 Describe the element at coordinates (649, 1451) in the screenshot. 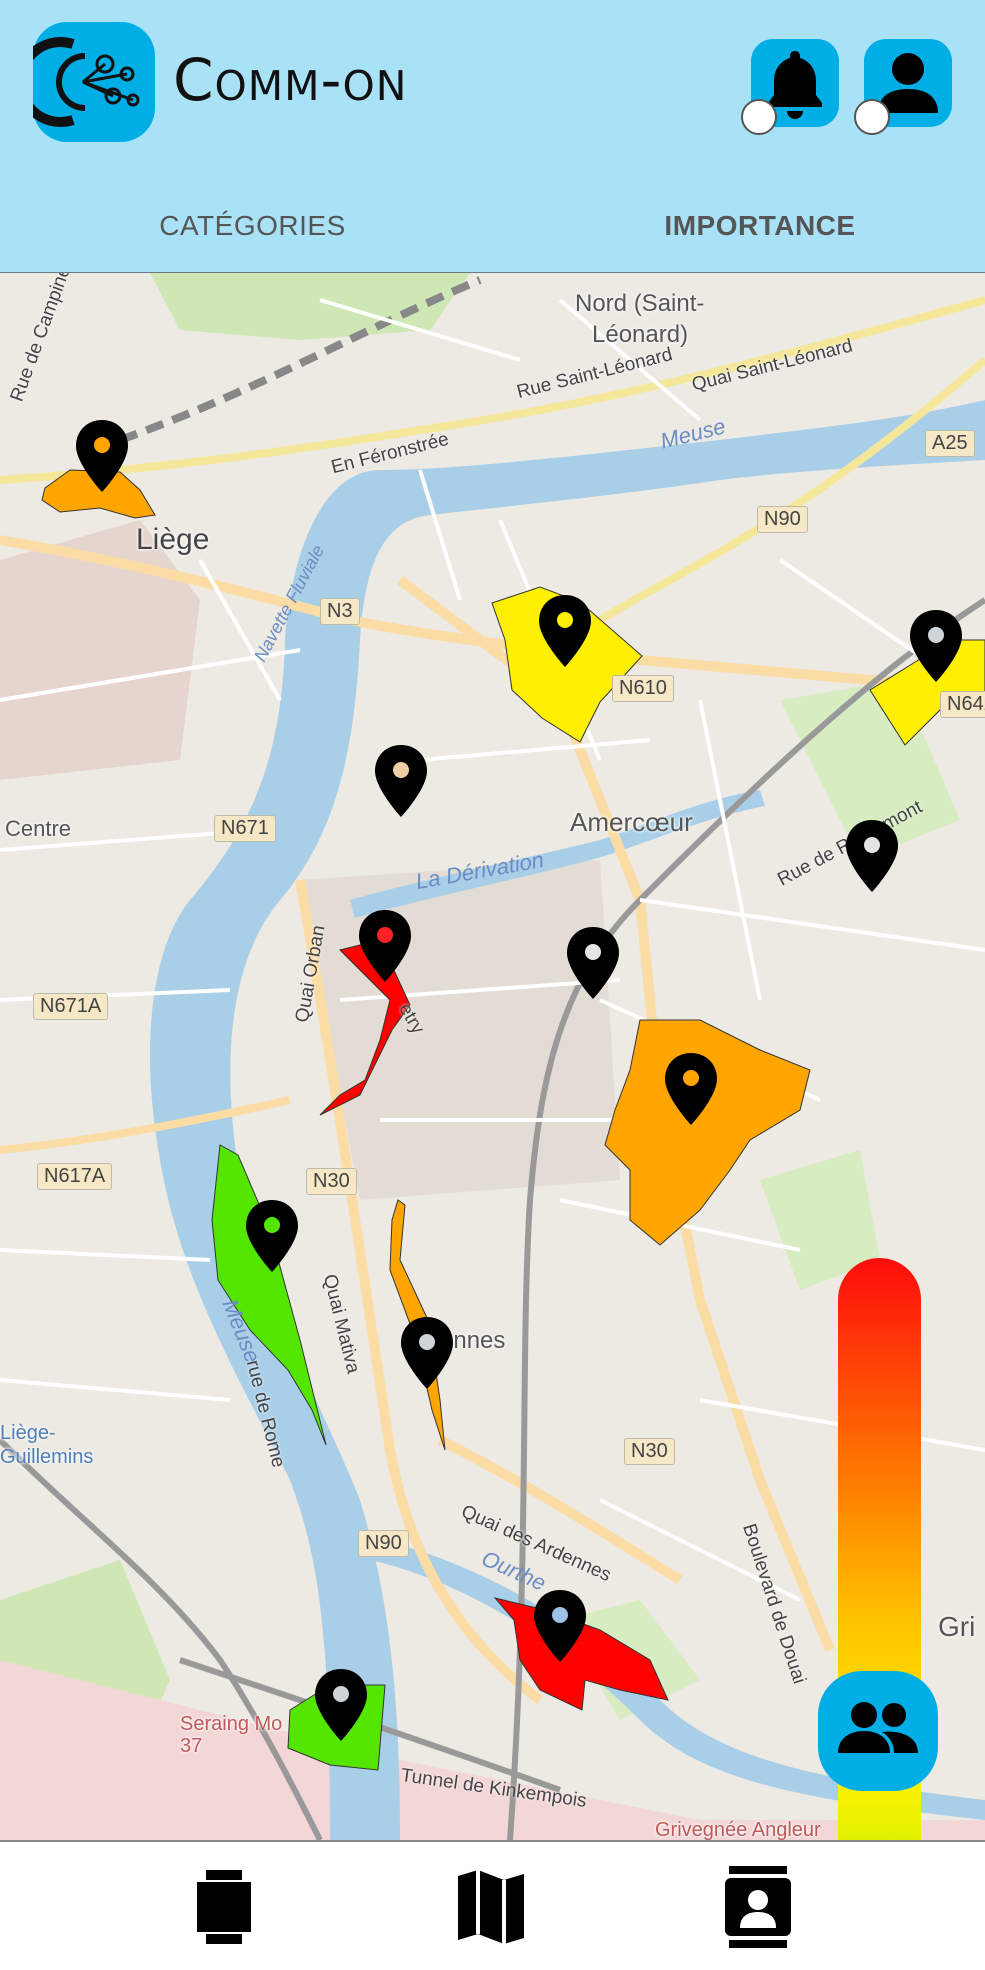

I see `road-label-n30-east: N30` at that location.